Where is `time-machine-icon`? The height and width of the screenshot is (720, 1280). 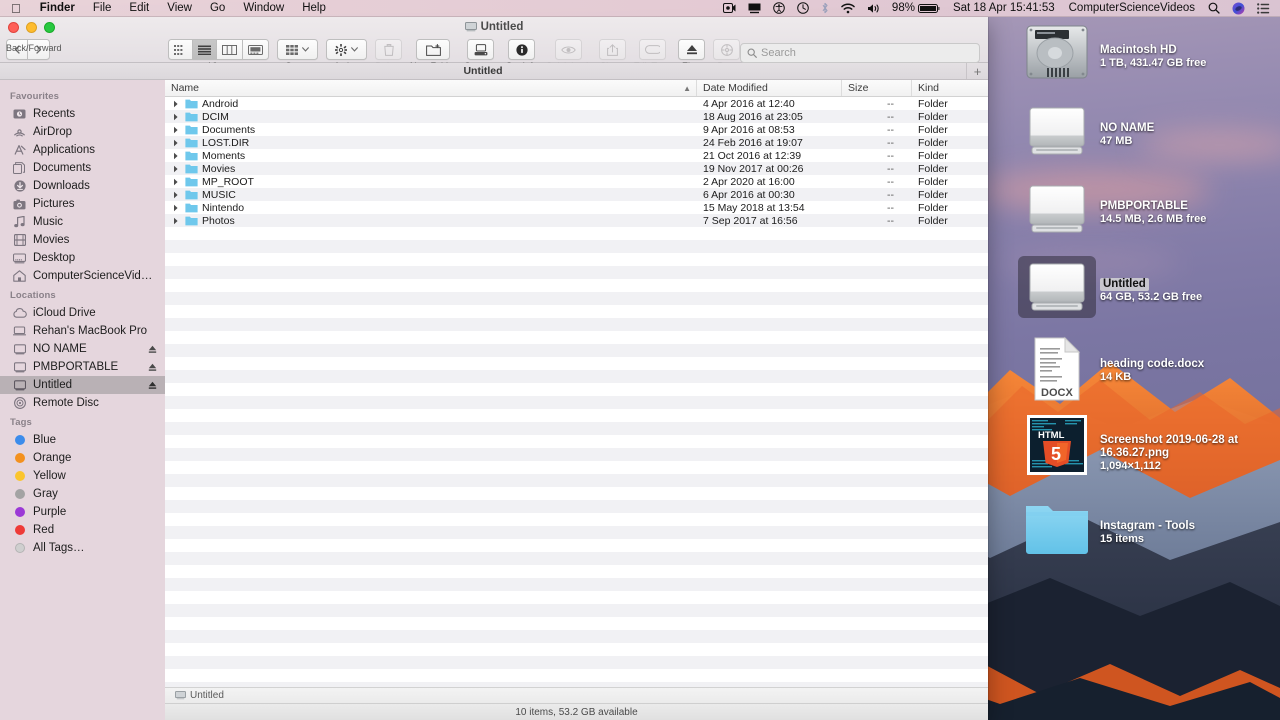
time-machine-icon is located at coordinates (803, 8).